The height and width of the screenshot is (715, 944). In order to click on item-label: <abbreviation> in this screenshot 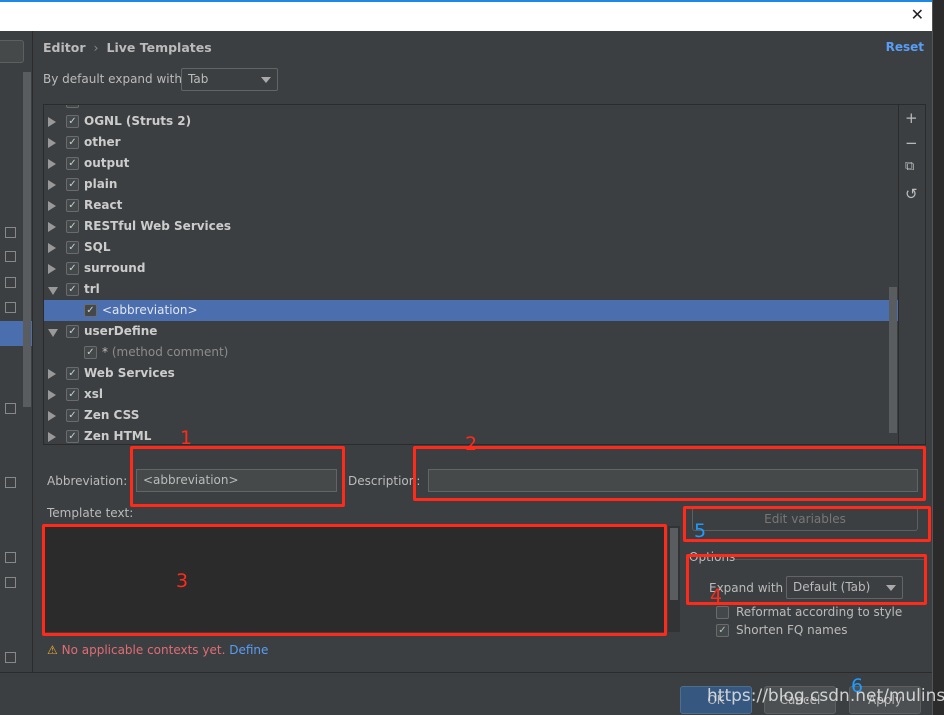, I will do `click(150, 310)`.